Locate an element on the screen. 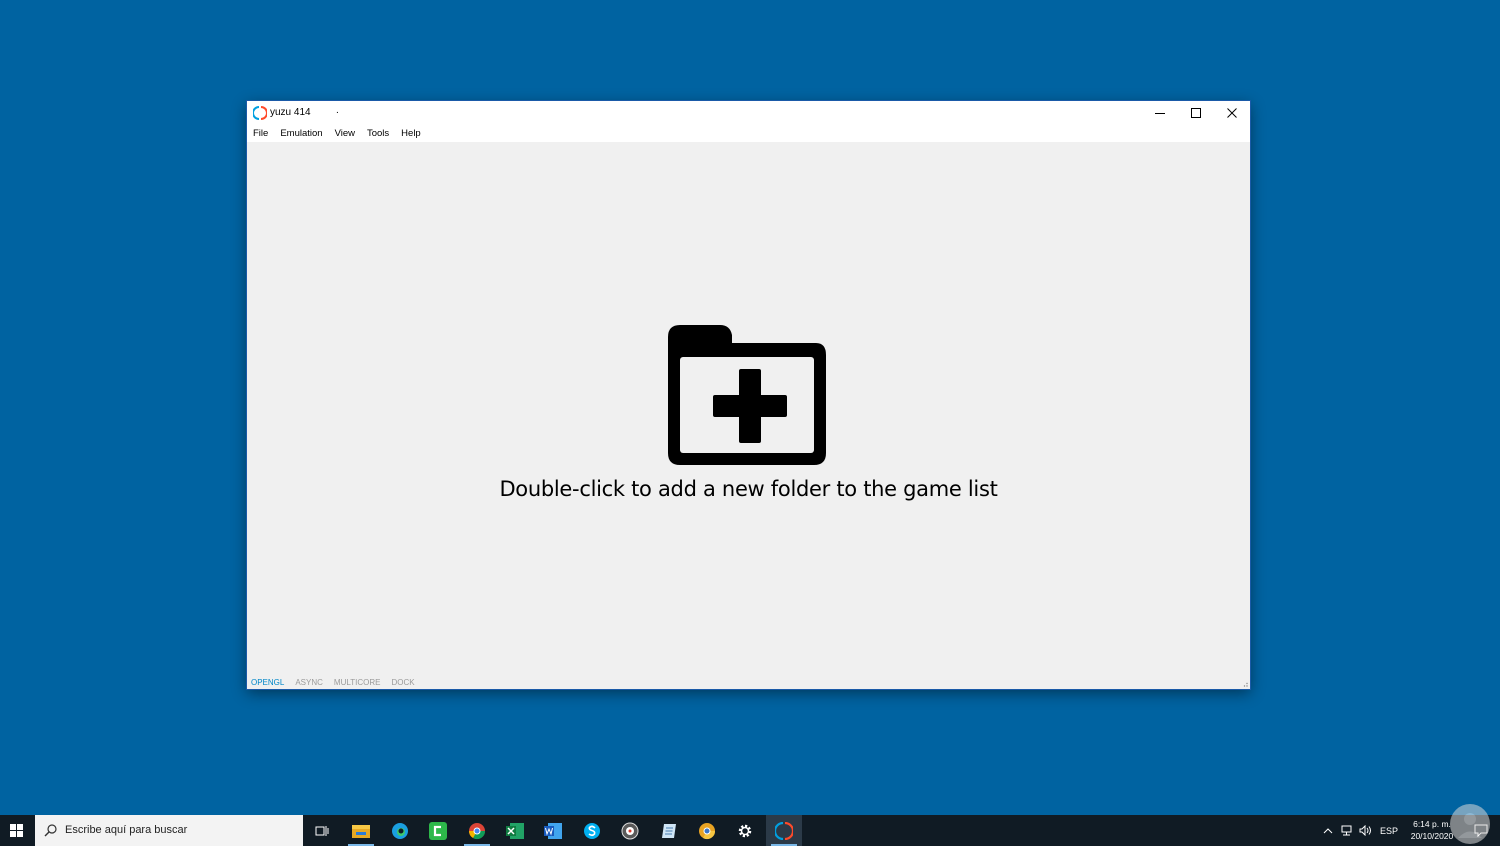 The width and height of the screenshot is (1500, 846). yuzu-icon is located at coordinates (784, 830).